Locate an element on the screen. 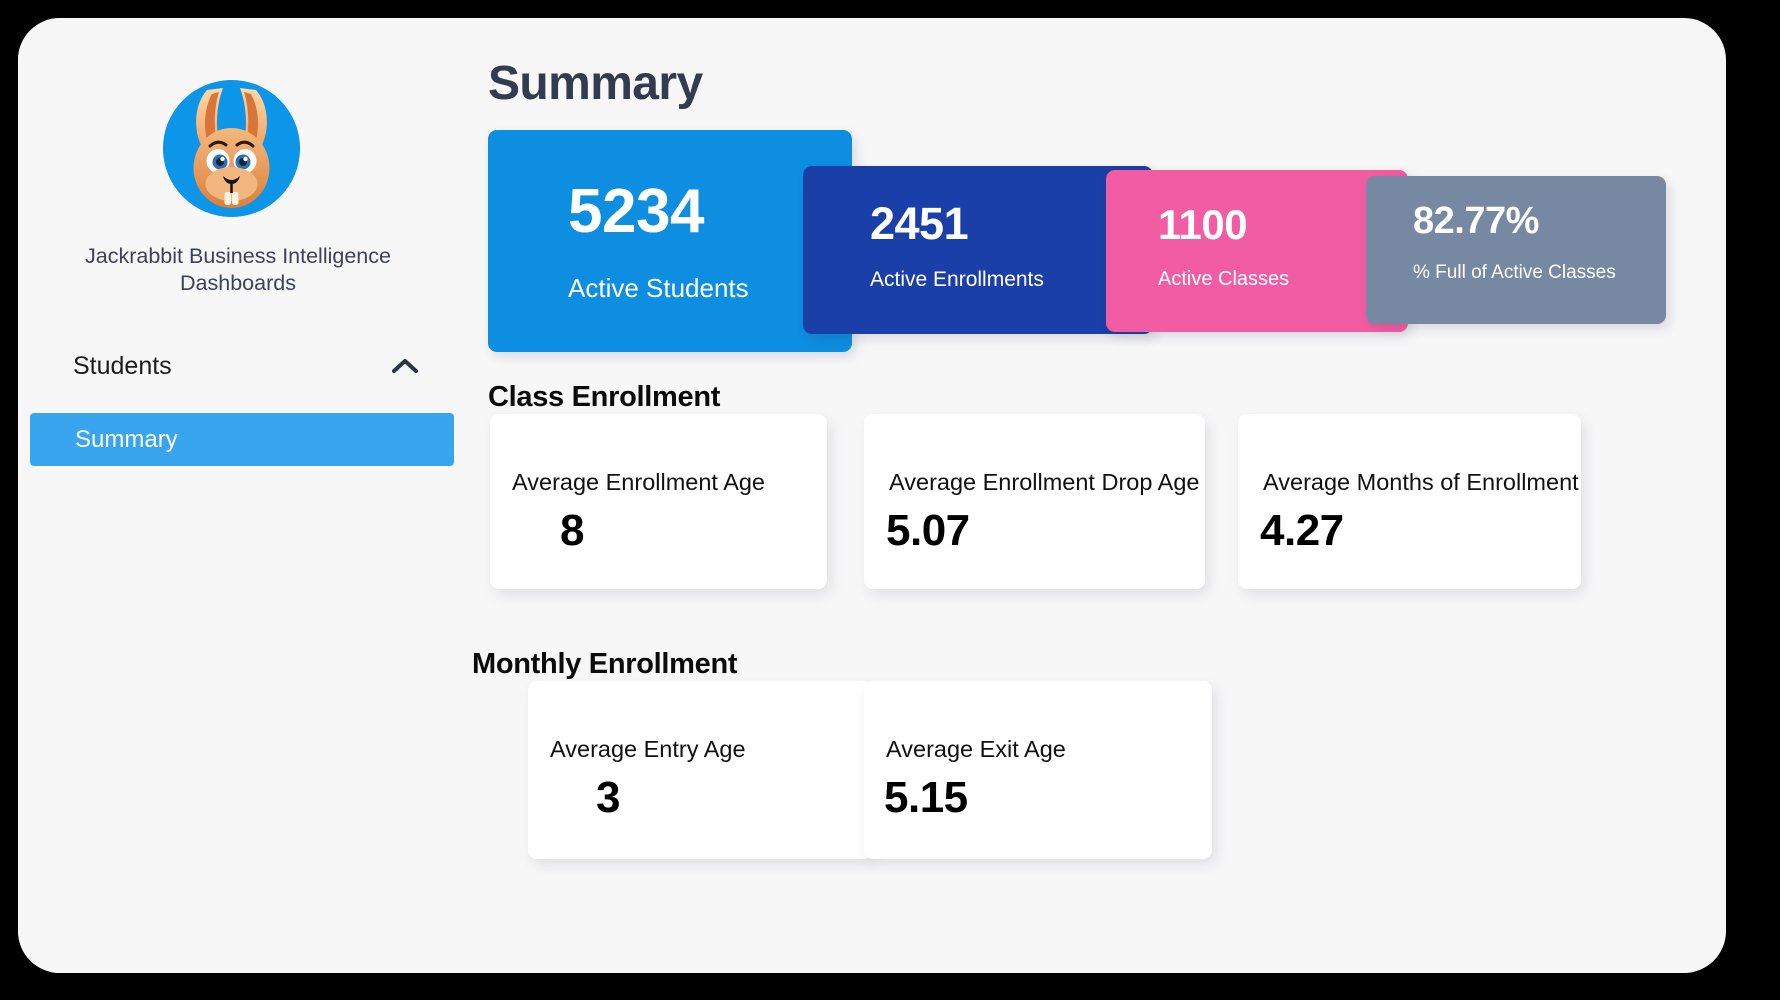  metric-value: 8 is located at coordinates (572, 530).